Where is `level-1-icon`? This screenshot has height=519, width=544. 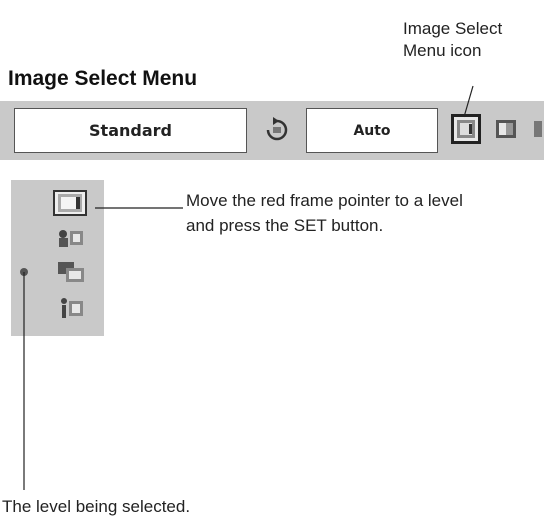 level-1-icon is located at coordinates (70, 203).